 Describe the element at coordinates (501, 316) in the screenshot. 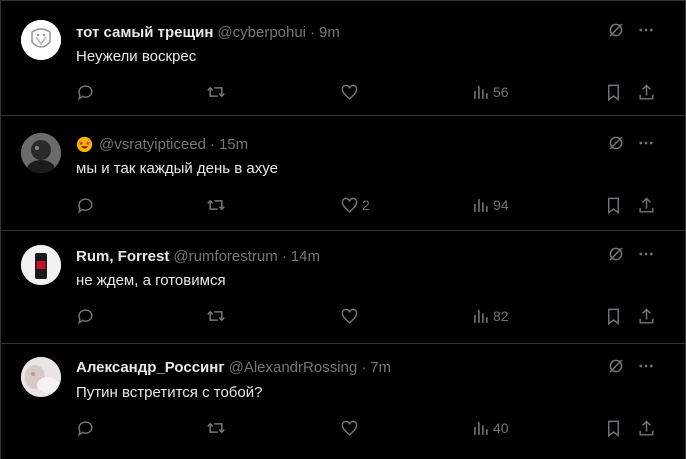

I see `views-count: 82` at that location.